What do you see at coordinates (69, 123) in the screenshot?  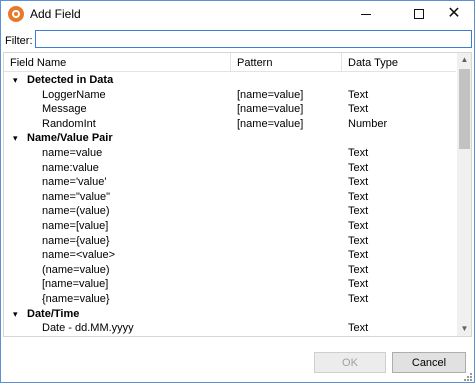 I see `field-name-cell: RandomInt` at bounding box center [69, 123].